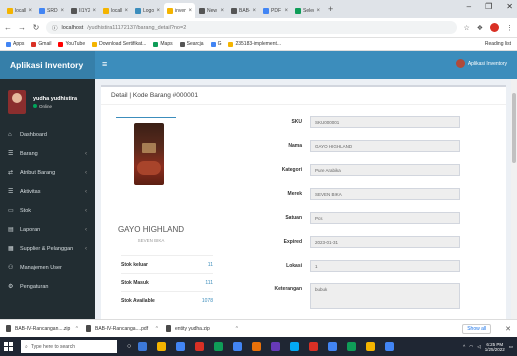  Describe the element at coordinates (47, 229) in the screenshot. I see `sidebar-item: ▤ Laporan ‹` at that location.